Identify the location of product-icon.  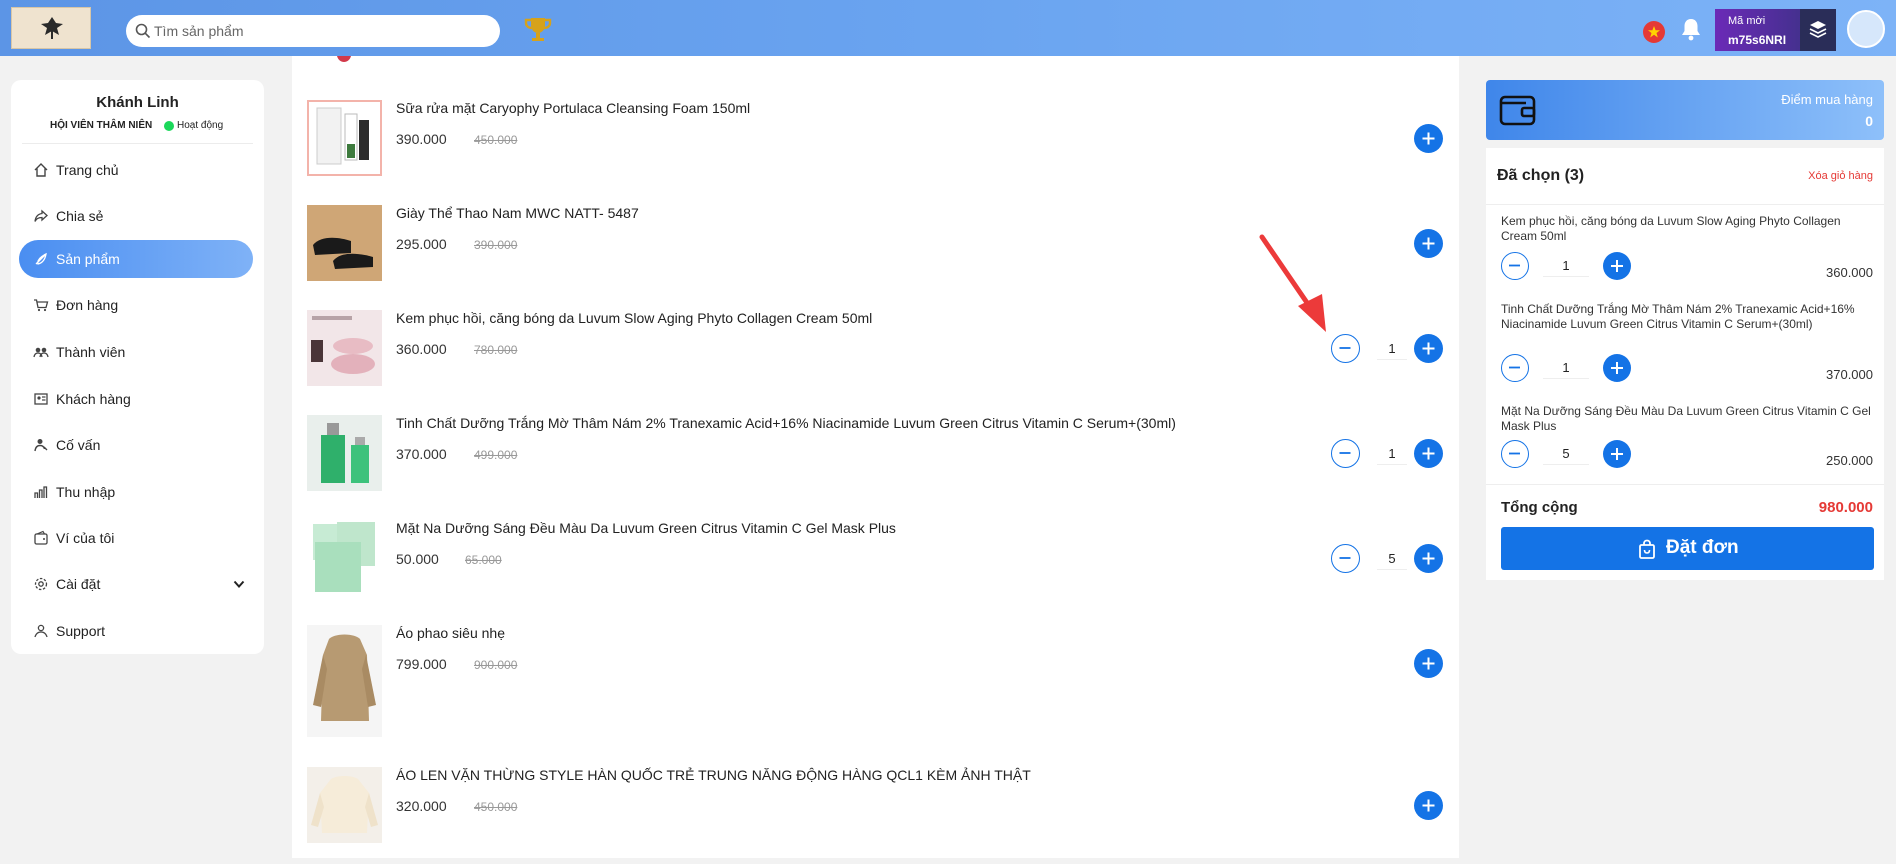
(41, 258).